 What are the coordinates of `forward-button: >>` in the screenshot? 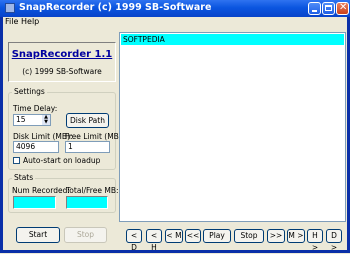 It's located at (276, 236).